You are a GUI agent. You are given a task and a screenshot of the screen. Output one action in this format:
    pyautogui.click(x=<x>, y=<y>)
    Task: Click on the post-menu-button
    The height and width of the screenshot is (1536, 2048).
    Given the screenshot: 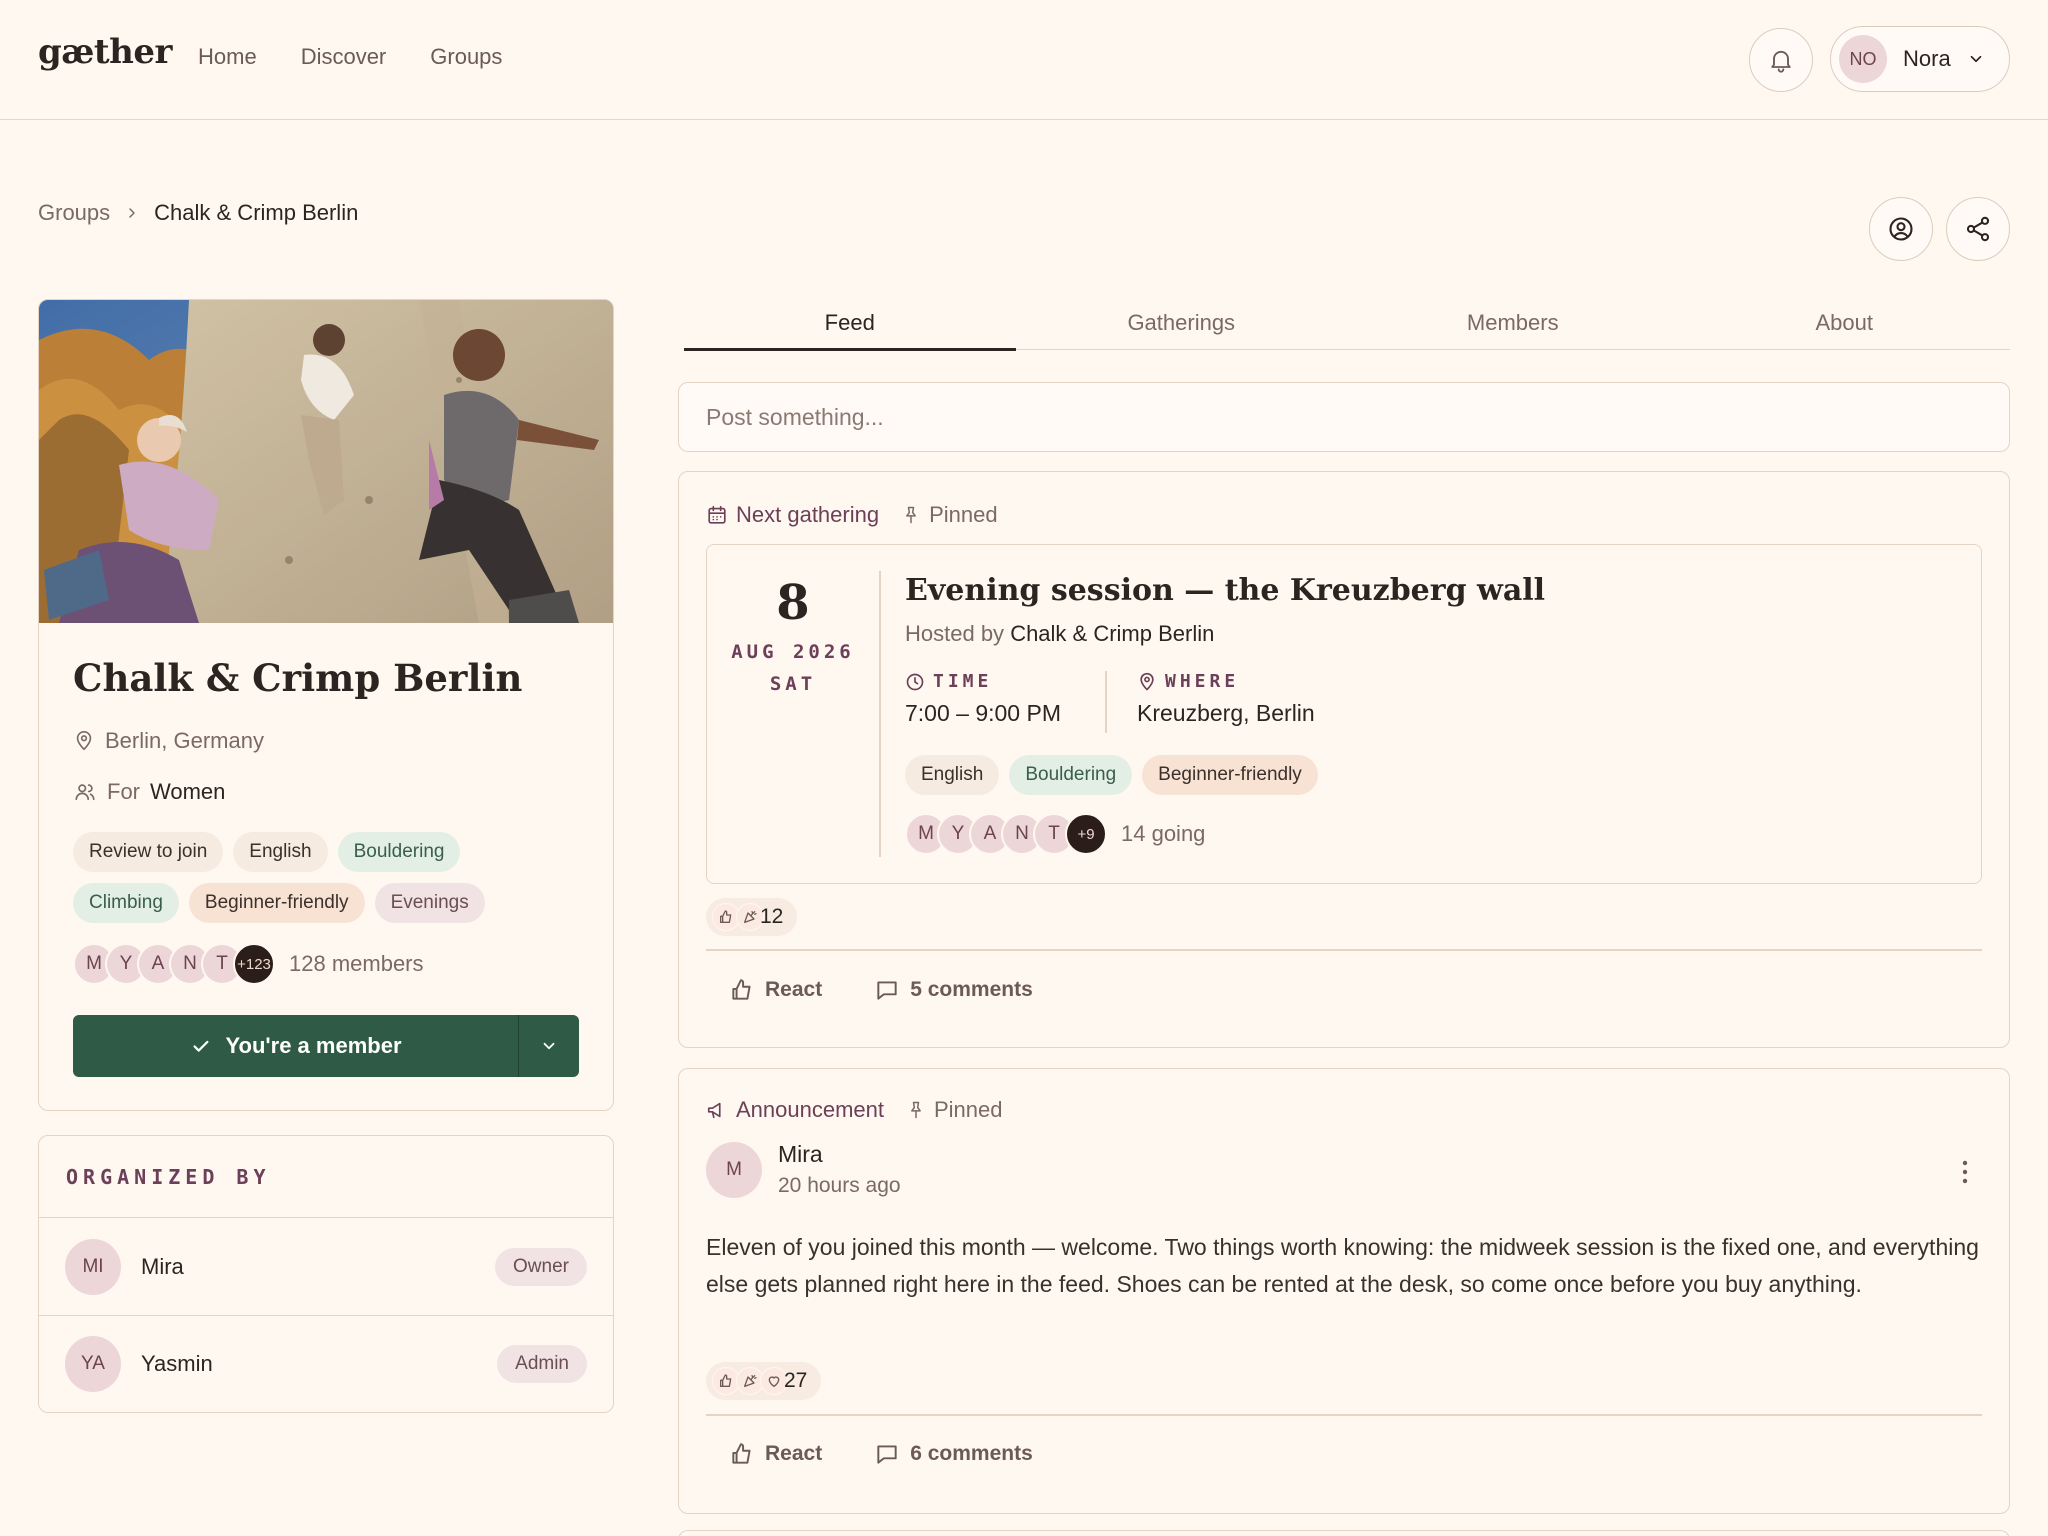 What is the action you would take?
    pyautogui.click(x=1965, y=1174)
    